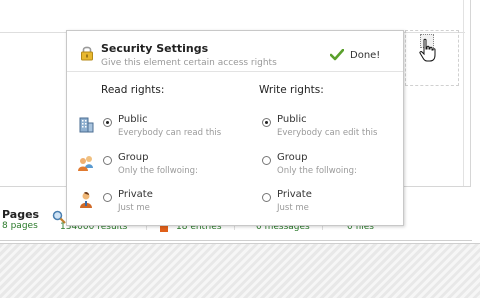  I want to click on stat-pages: Pages 8 pages, so click(20, 219).